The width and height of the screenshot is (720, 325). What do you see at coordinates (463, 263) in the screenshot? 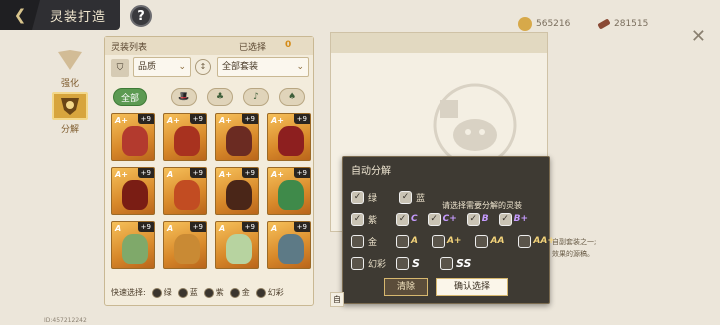
I see `grade-label: SS` at bounding box center [463, 263].